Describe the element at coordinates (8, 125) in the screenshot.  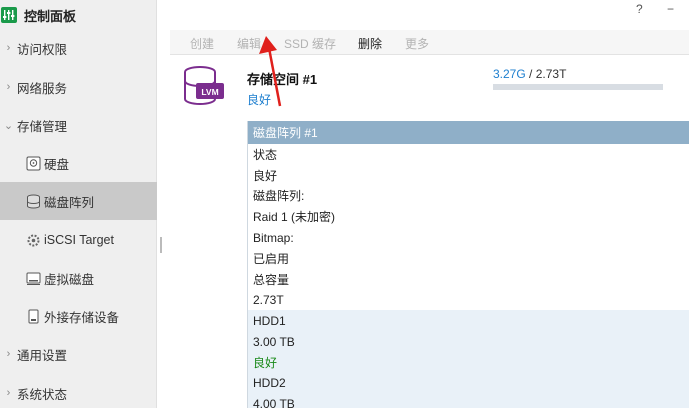
I see `chevron-down-icon: ⌄` at that location.